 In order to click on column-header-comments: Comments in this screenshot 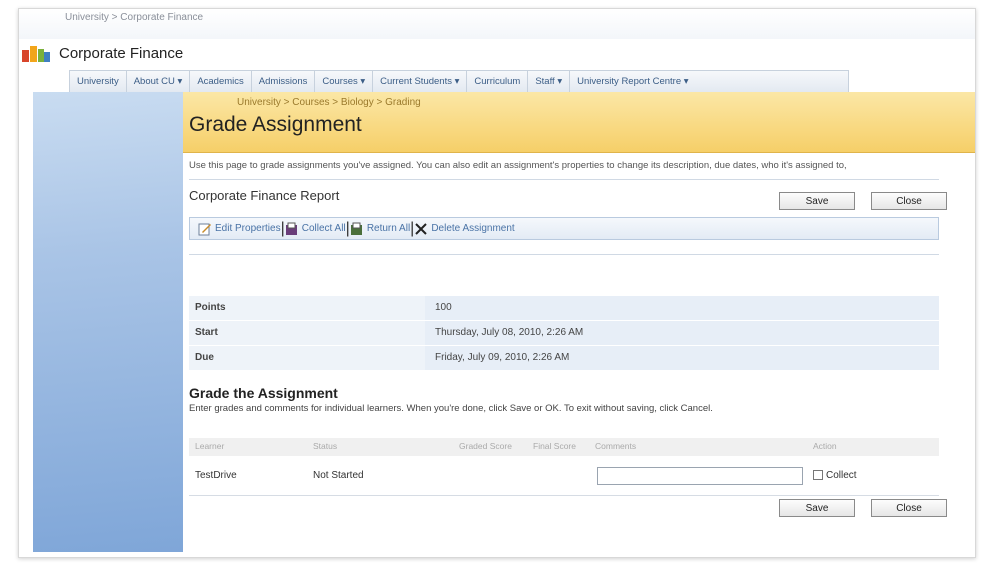, I will do `click(615, 446)`.